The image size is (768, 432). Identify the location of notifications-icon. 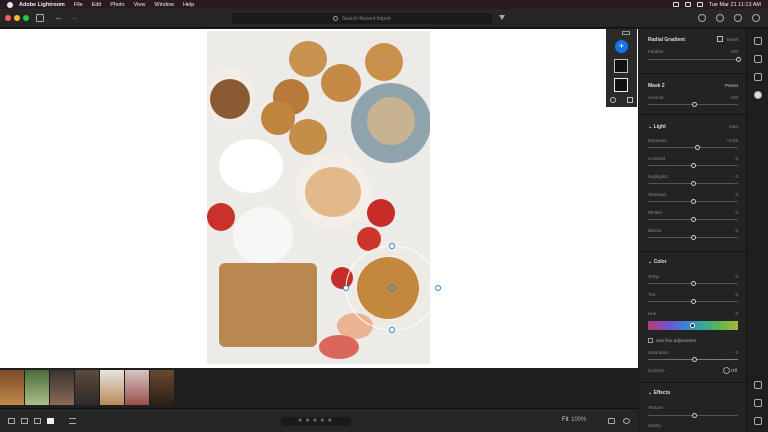
(702, 18).